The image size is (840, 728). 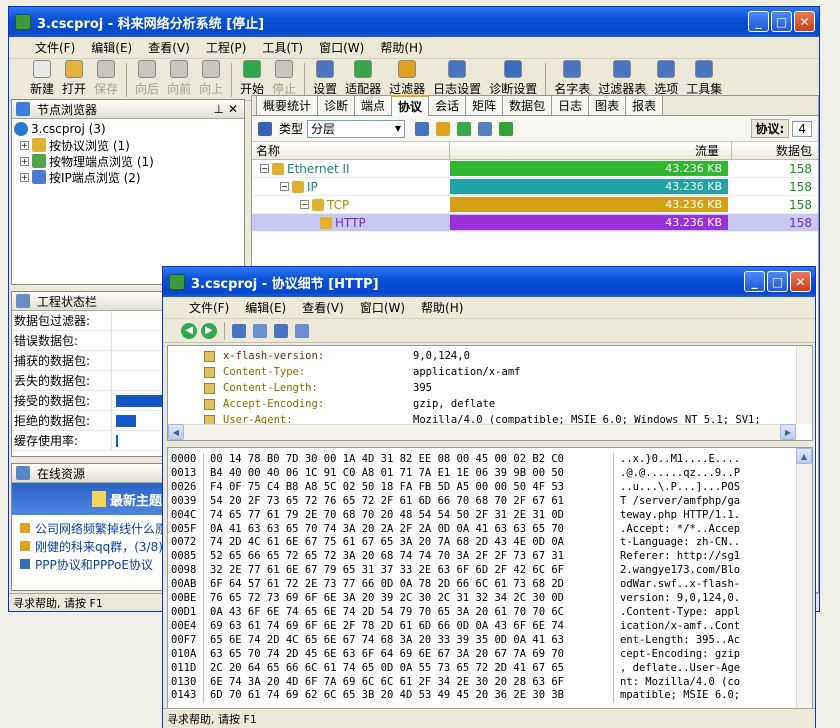 I want to click on tab-8: 图表, so click(x=607, y=105).